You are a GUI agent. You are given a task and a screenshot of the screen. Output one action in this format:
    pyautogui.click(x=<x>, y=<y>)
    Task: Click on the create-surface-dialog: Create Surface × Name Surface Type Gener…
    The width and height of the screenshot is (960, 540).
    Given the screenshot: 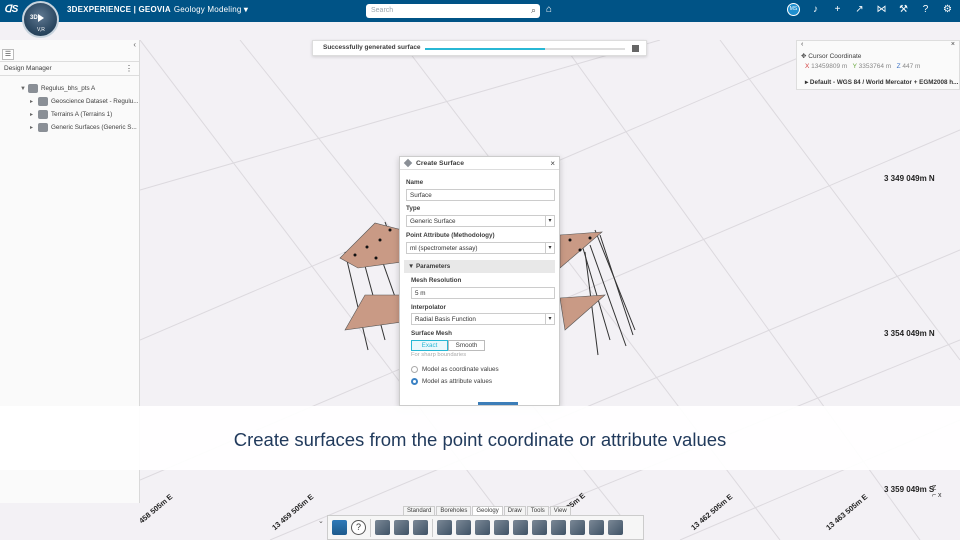 What is the action you would take?
    pyautogui.click(x=479, y=281)
    